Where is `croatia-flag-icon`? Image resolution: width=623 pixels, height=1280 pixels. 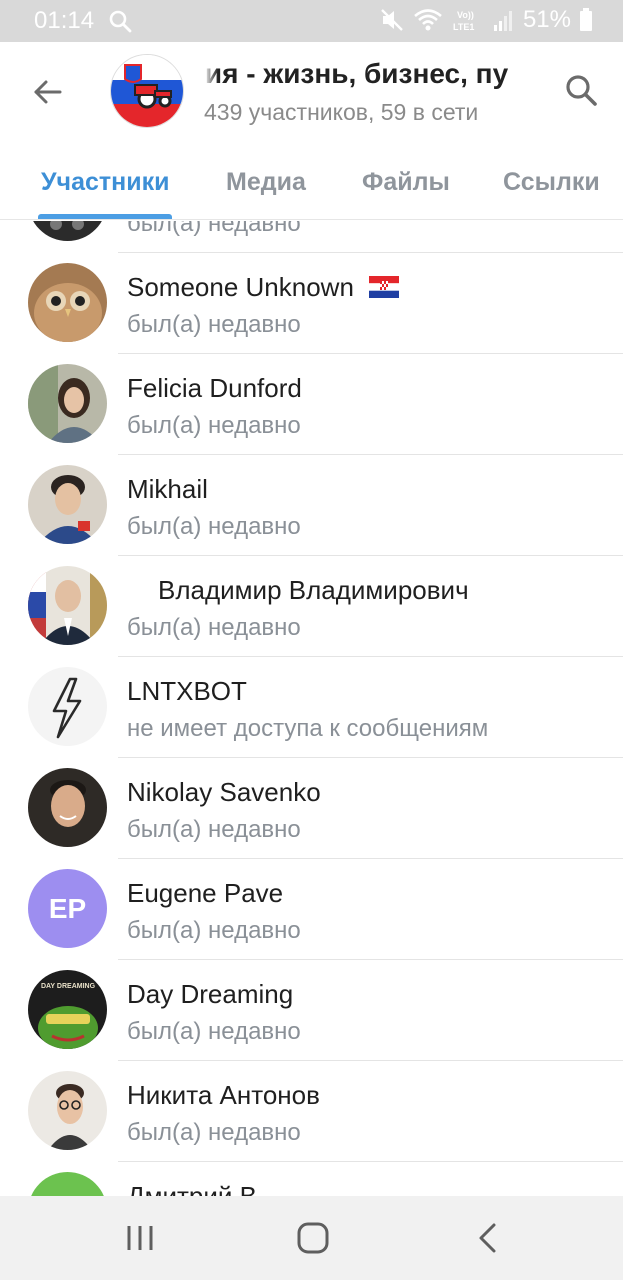
croatia-flag-icon is located at coordinates (384, 286).